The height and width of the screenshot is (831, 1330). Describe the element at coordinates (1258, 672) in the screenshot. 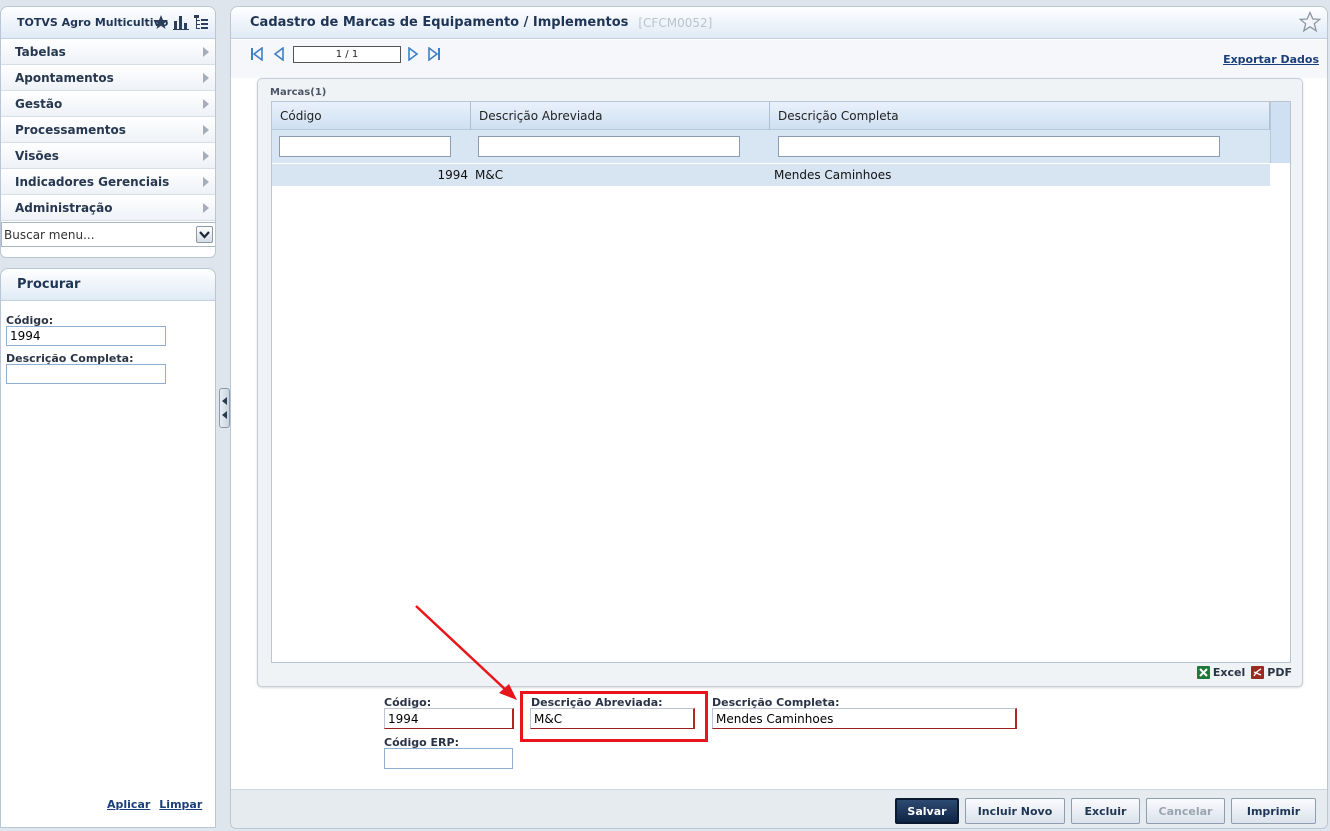

I see `pdf-icon` at that location.